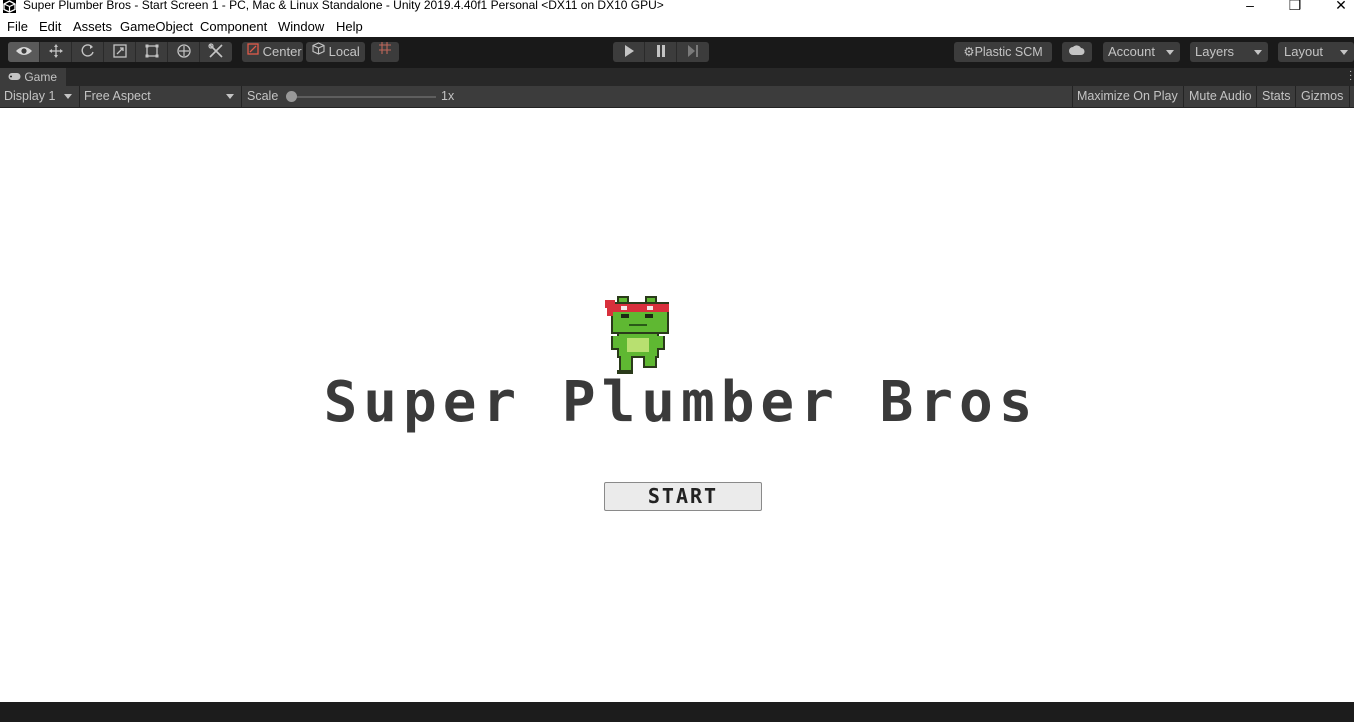  What do you see at coordinates (17, 26) in the screenshot?
I see `menu-file: File` at bounding box center [17, 26].